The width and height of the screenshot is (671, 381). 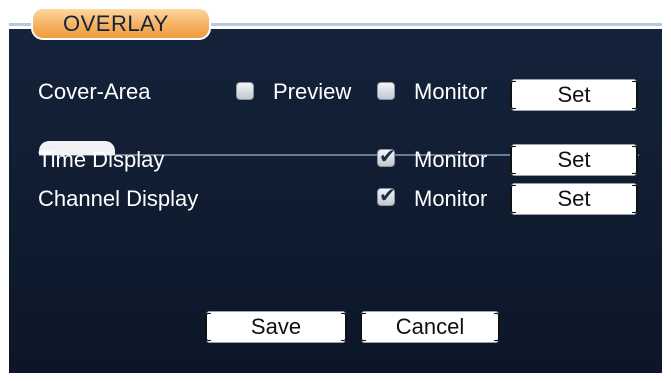 I want to click on channel-display-monitor-checkbox: ✔, so click(x=386, y=196).